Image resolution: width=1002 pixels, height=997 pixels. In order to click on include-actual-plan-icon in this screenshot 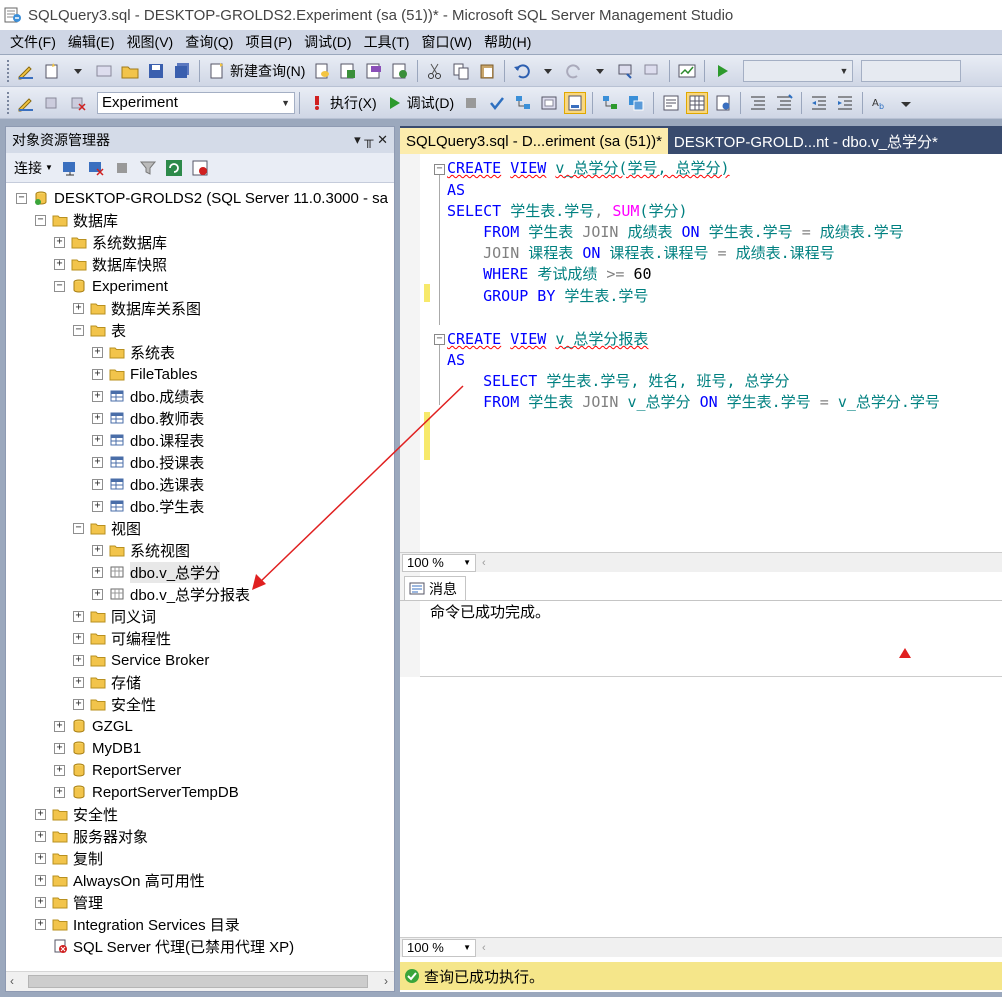, I will do `click(610, 103)`.